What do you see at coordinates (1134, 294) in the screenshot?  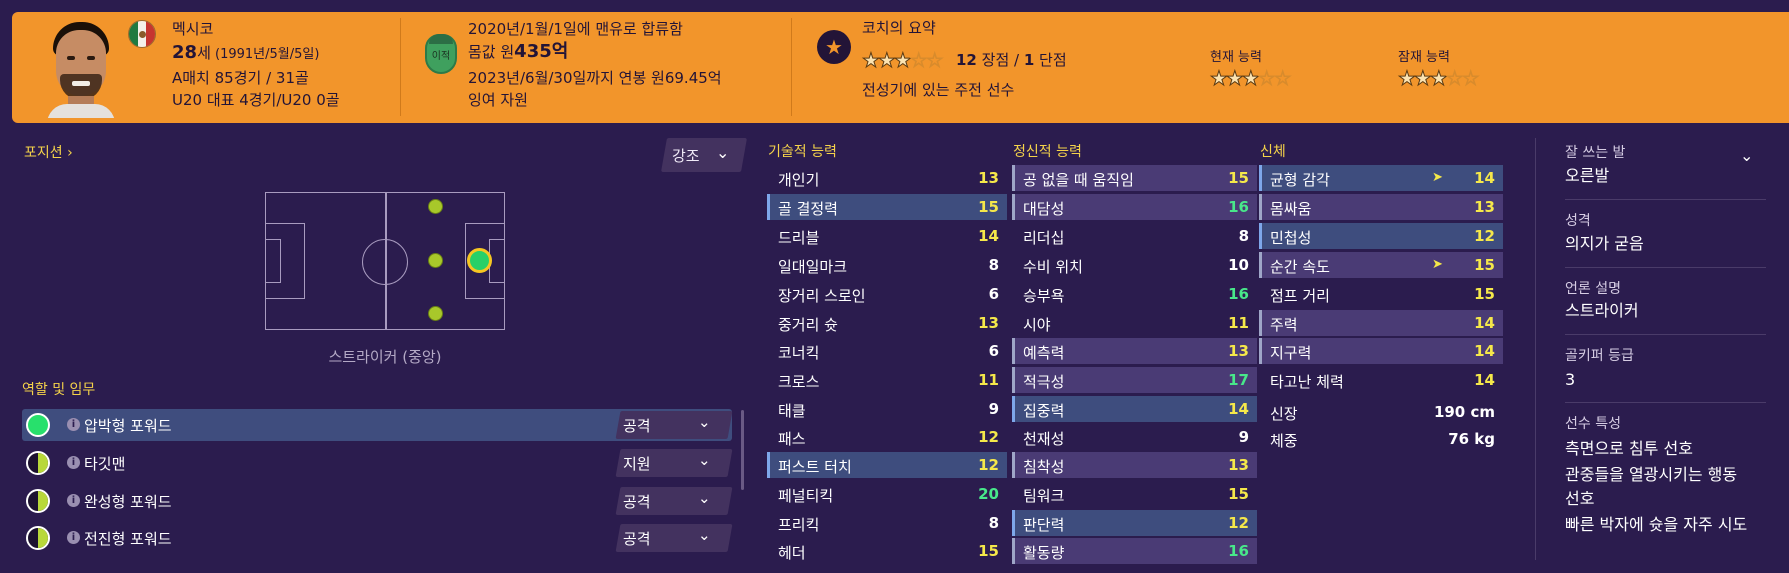 I see `attribute-row: 승부욕 16` at bounding box center [1134, 294].